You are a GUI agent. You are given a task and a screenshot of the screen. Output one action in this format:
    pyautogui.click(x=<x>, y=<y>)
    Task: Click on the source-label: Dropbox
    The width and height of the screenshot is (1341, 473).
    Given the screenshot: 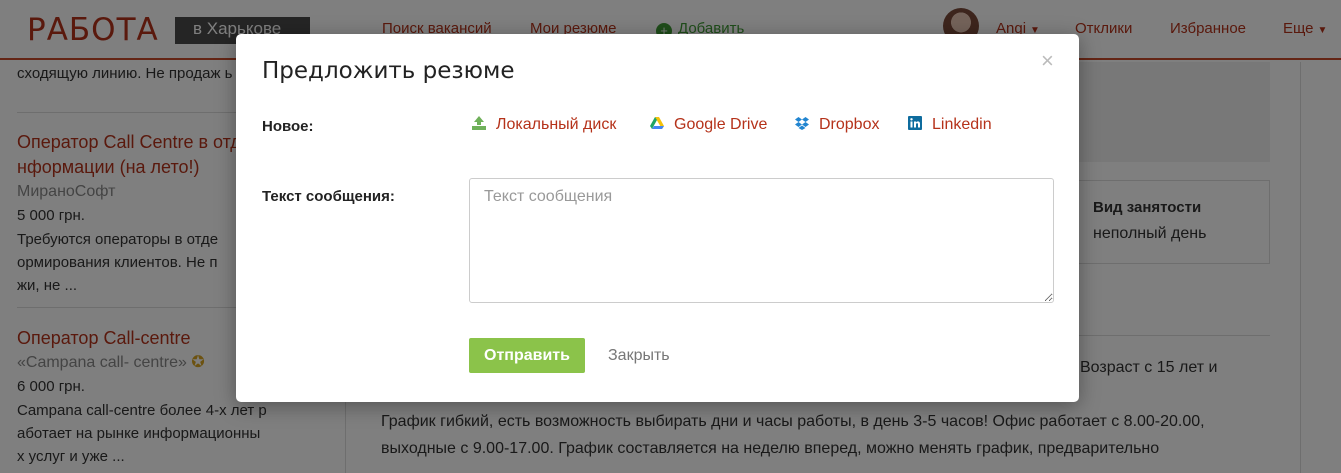 What is the action you would take?
    pyautogui.click(x=849, y=124)
    